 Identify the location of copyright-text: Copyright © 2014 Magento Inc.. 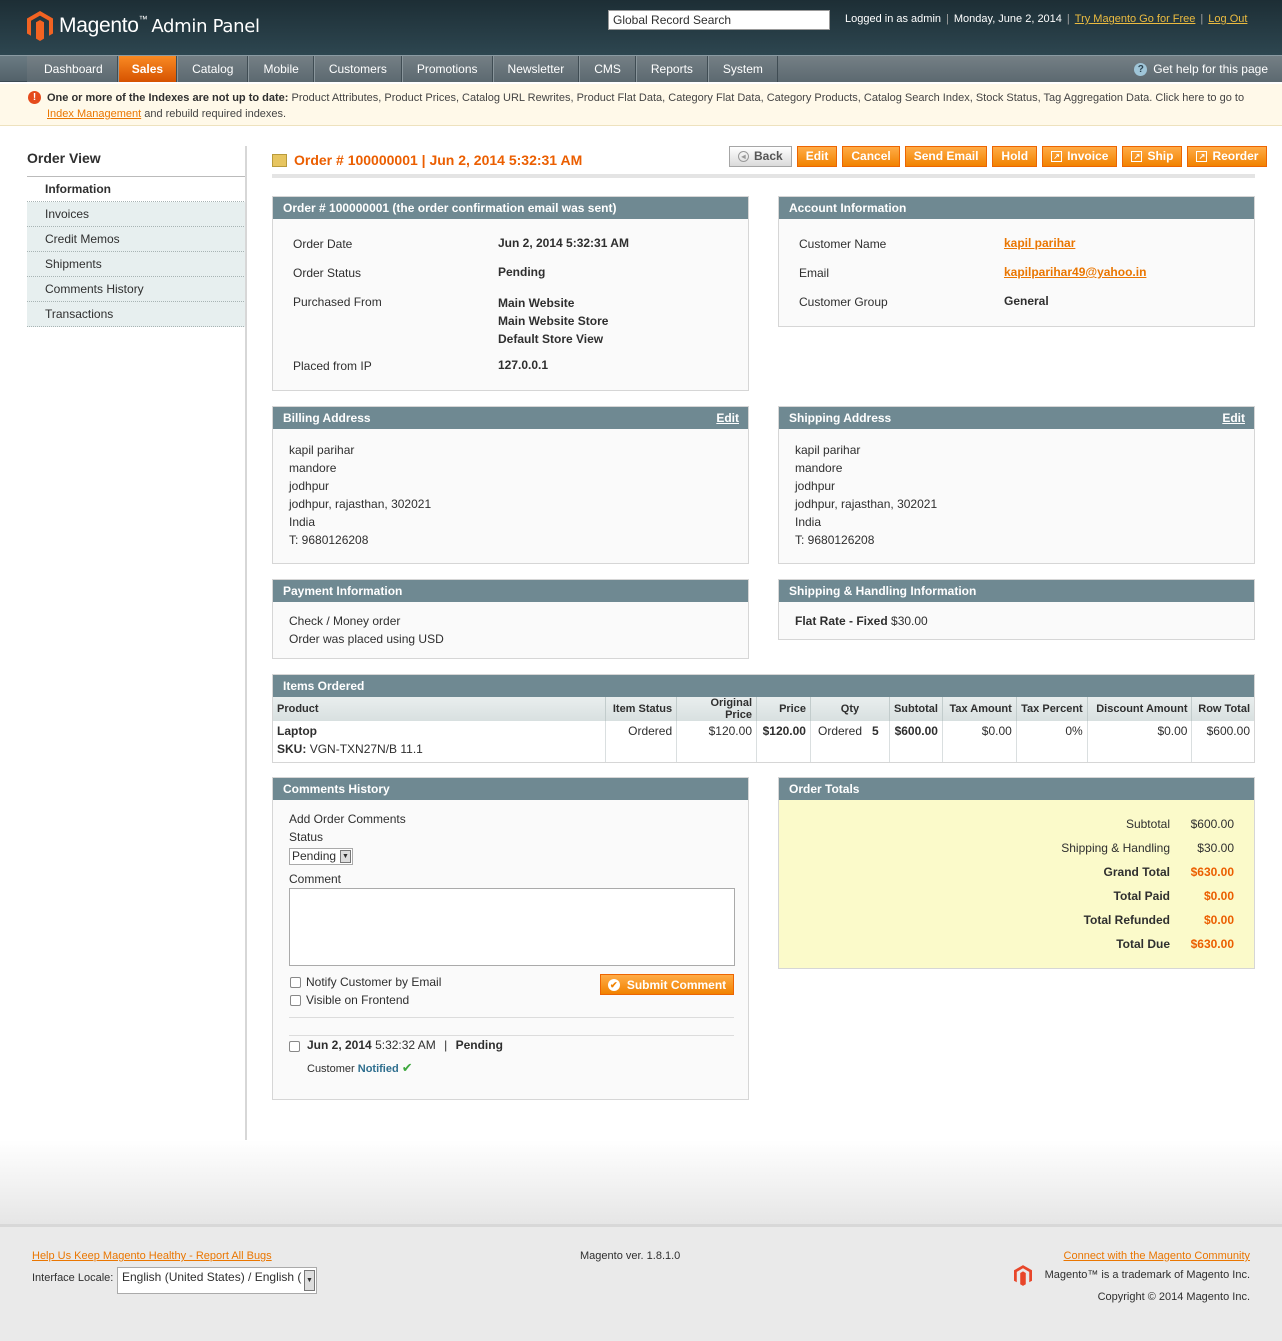
(1173, 1297).